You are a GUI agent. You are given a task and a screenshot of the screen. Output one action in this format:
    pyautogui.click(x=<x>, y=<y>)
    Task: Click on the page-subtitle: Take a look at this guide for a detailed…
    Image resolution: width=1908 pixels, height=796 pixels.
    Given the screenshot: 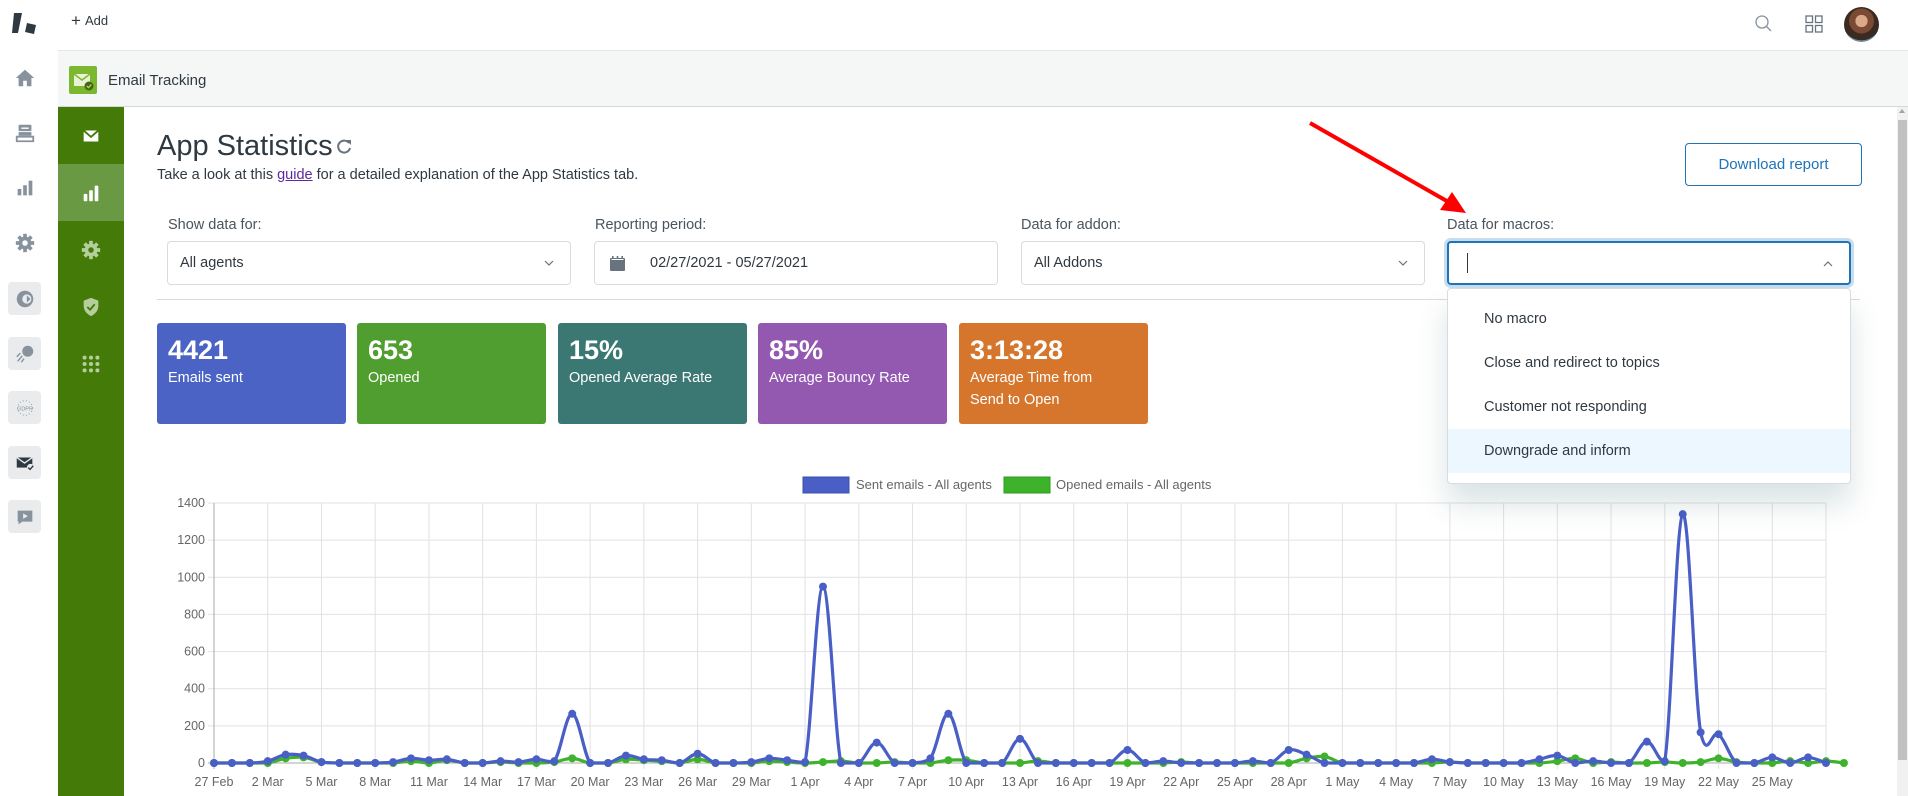 What is the action you would take?
    pyautogui.click(x=397, y=175)
    